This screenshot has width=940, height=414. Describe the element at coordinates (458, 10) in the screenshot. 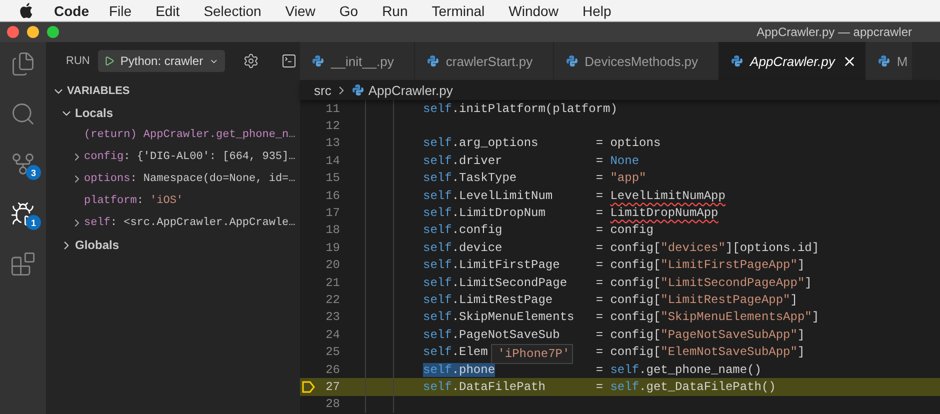

I see `menu-item: Terminal` at that location.